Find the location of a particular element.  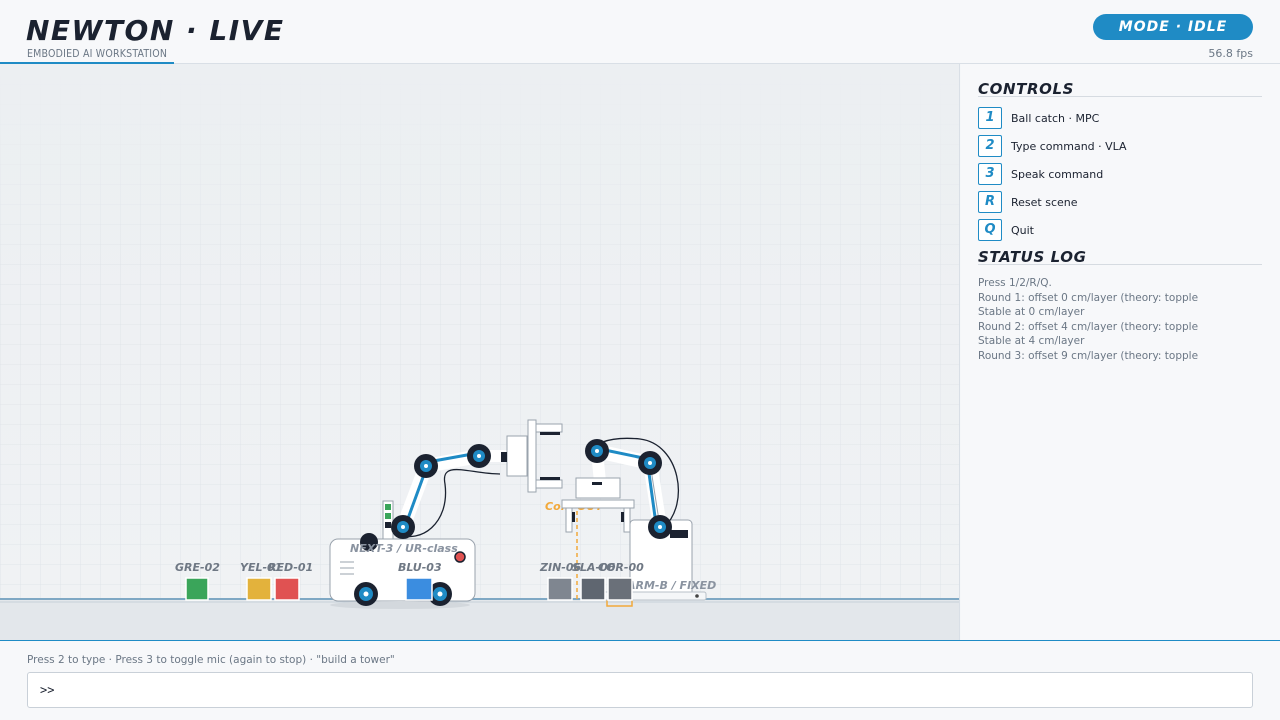

control-type-command: 2 Type command · VLA is located at coordinates (1052, 146).